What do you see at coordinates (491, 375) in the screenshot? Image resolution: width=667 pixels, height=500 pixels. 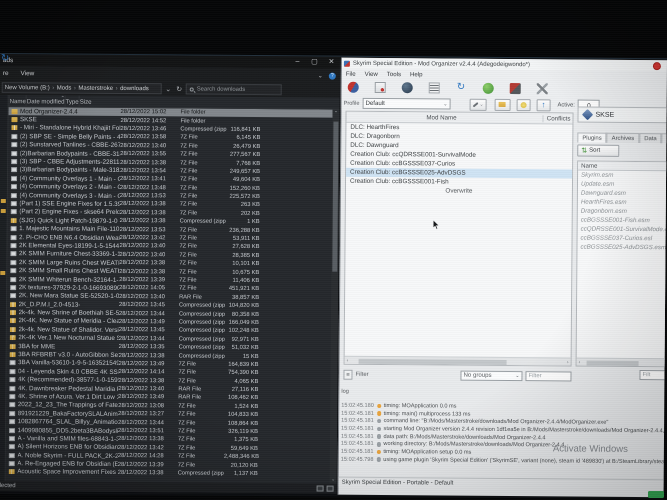 I see `group-by-select: No groups ⌄` at bounding box center [491, 375].